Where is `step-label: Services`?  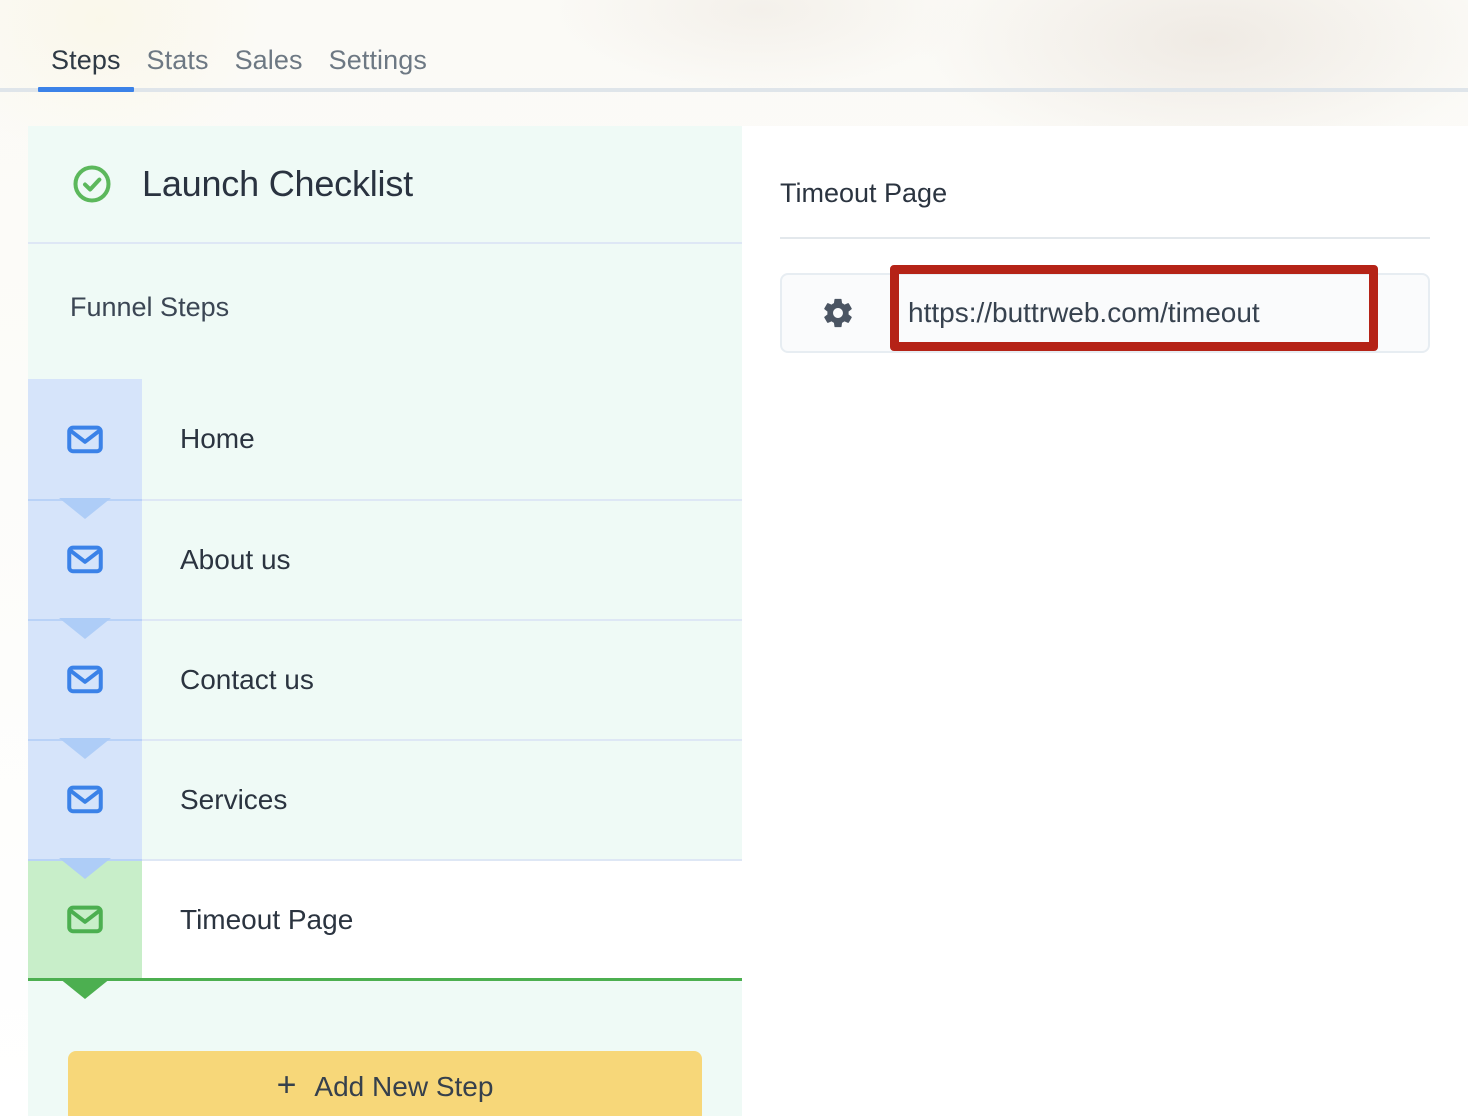 step-label: Services is located at coordinates (234, 799).